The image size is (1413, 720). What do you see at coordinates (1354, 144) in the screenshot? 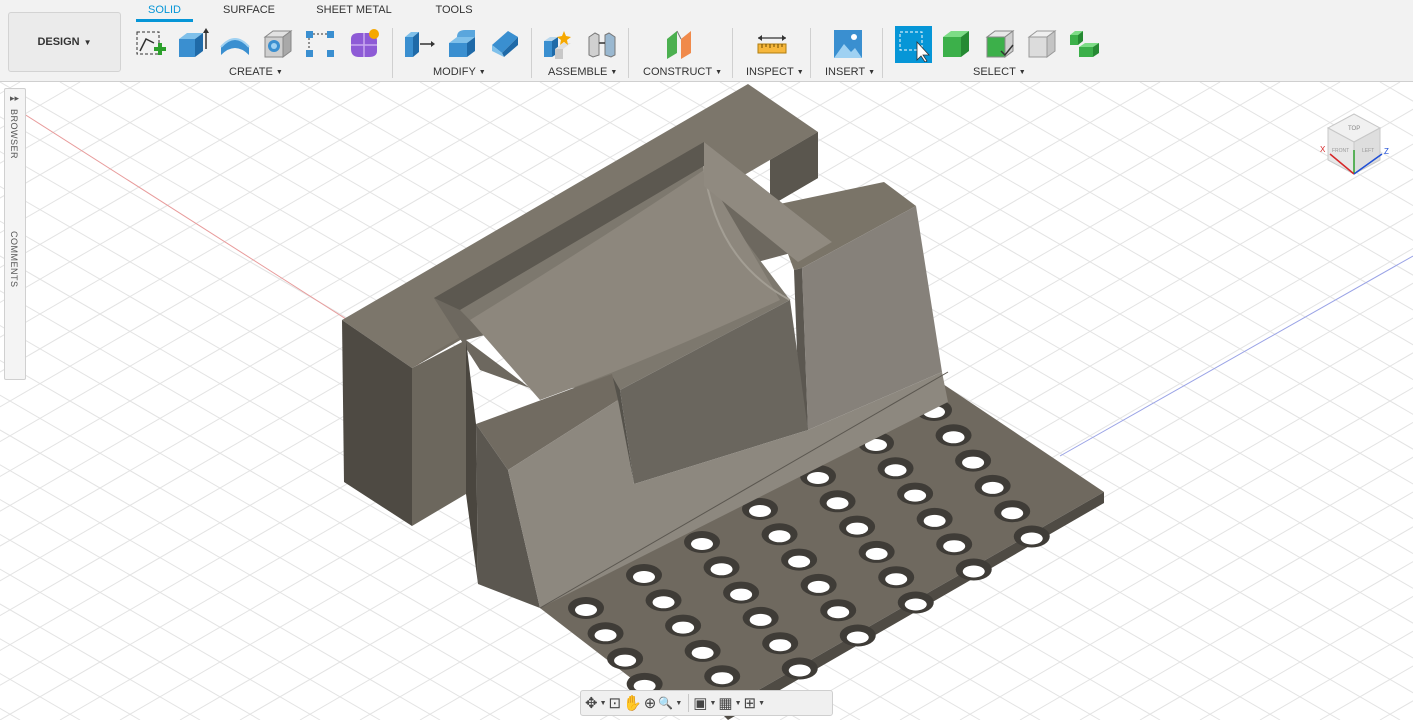
I see `view-cube: TOP FRONT LEFT X Z` at bounding box center [1354, 144].